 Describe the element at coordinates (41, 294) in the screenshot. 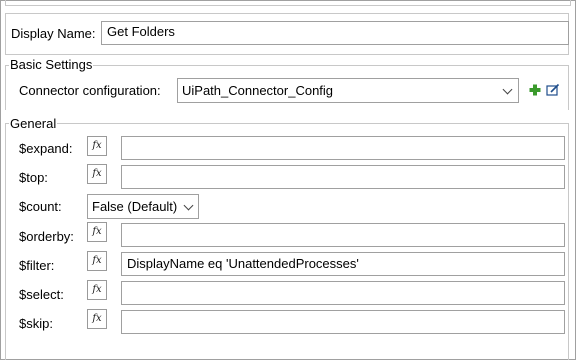

I see `select-label: $select:` at that location.